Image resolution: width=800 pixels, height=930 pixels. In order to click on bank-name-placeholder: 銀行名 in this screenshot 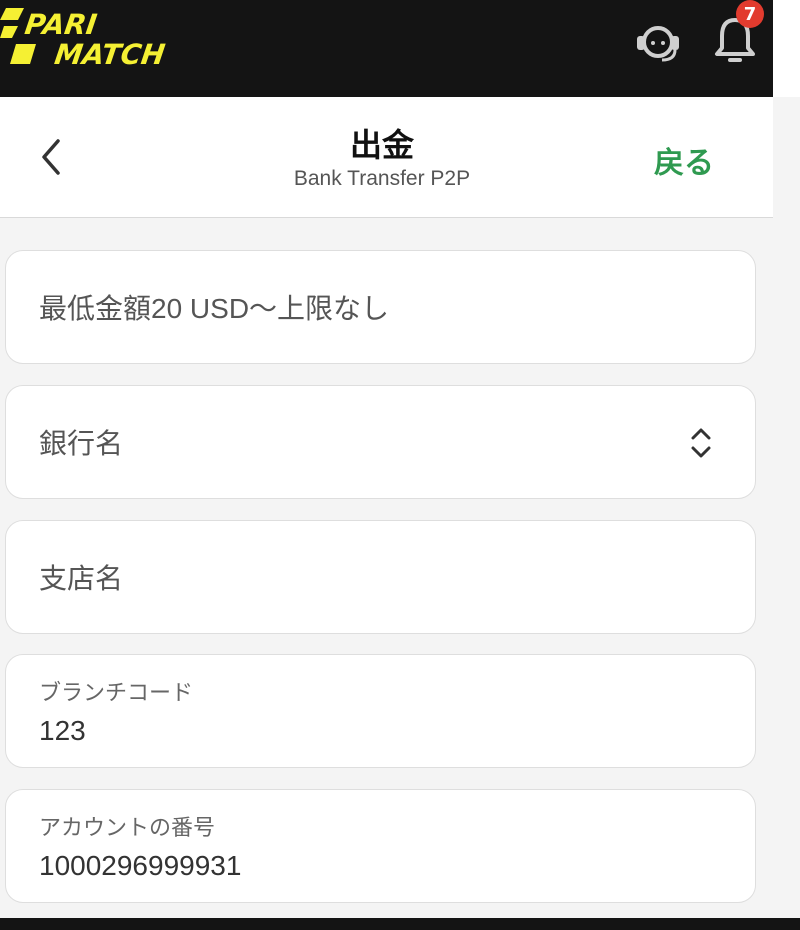, I will do `click(81, 443)`.